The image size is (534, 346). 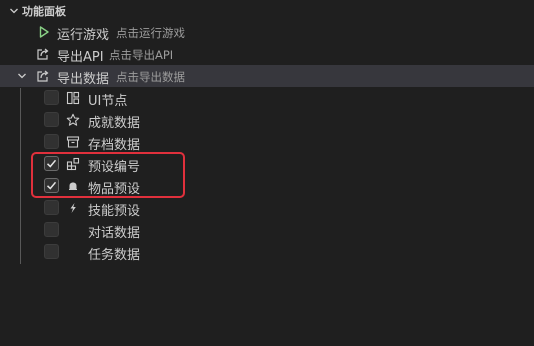 I want to click on star-icon, so click(x=73, y=119).